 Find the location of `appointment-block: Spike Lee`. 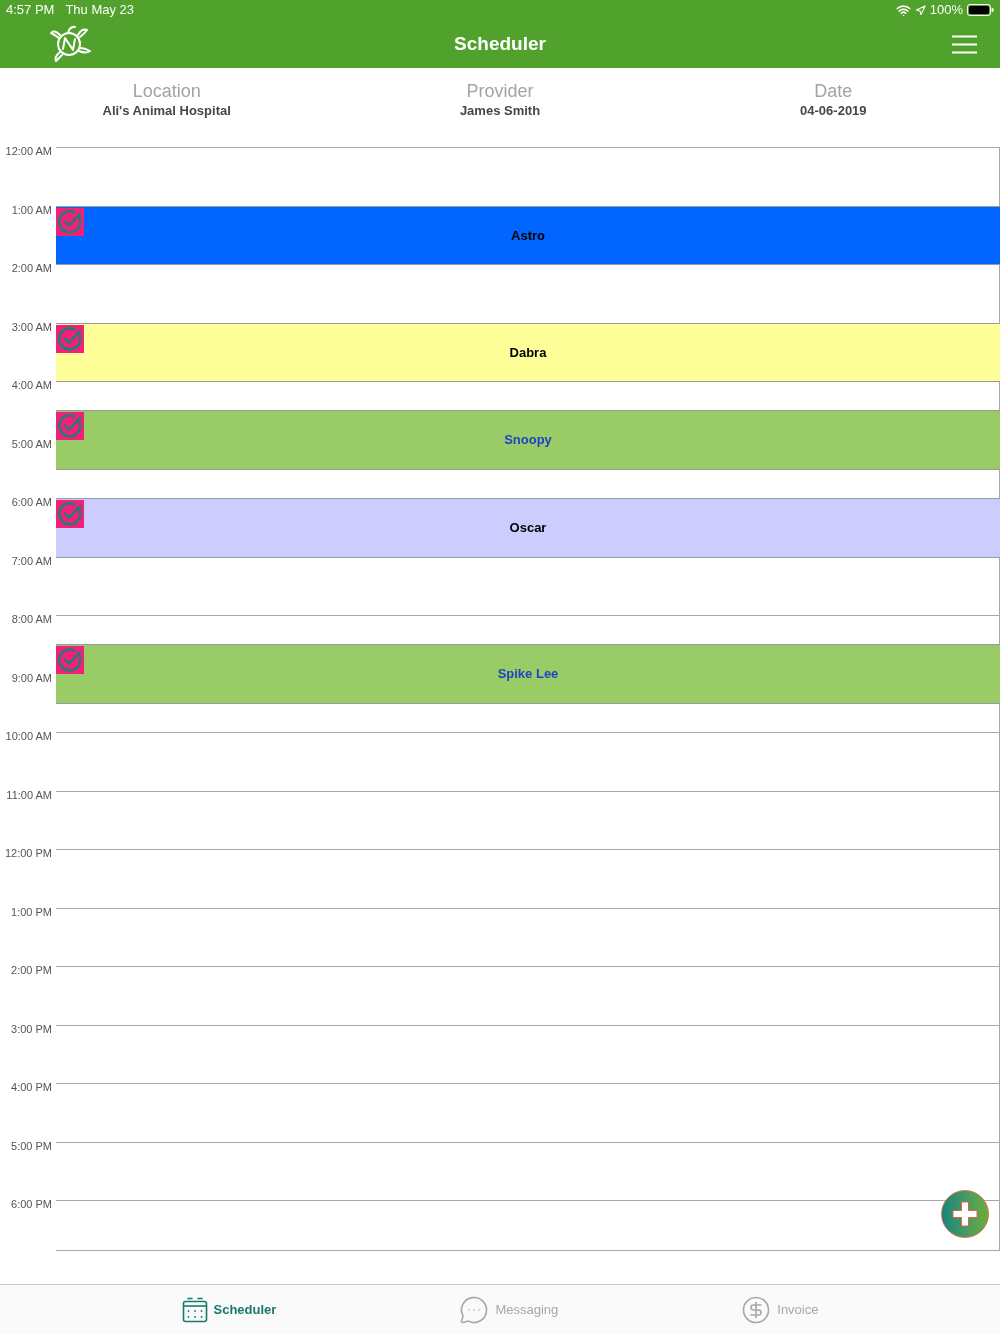

appointment-block: Spike Lee is located at coordinates (528, 674).